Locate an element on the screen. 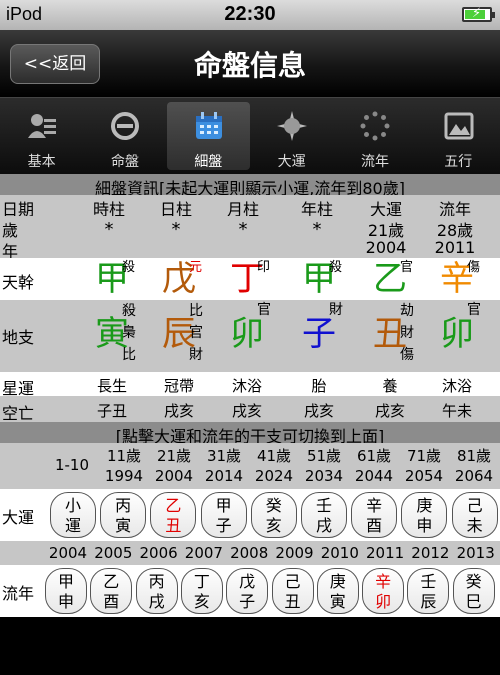 This screenshot has height=675, width=500. tiangan-note: 元 is located at coordinates (196, 267).